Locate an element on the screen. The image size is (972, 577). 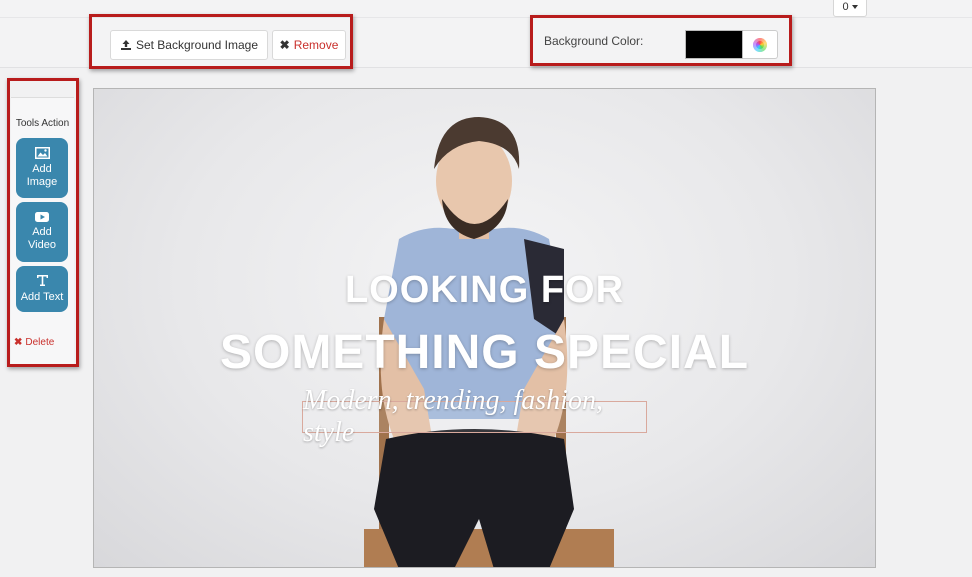
highlight-box-background-color is located at coordinates (661, 40).